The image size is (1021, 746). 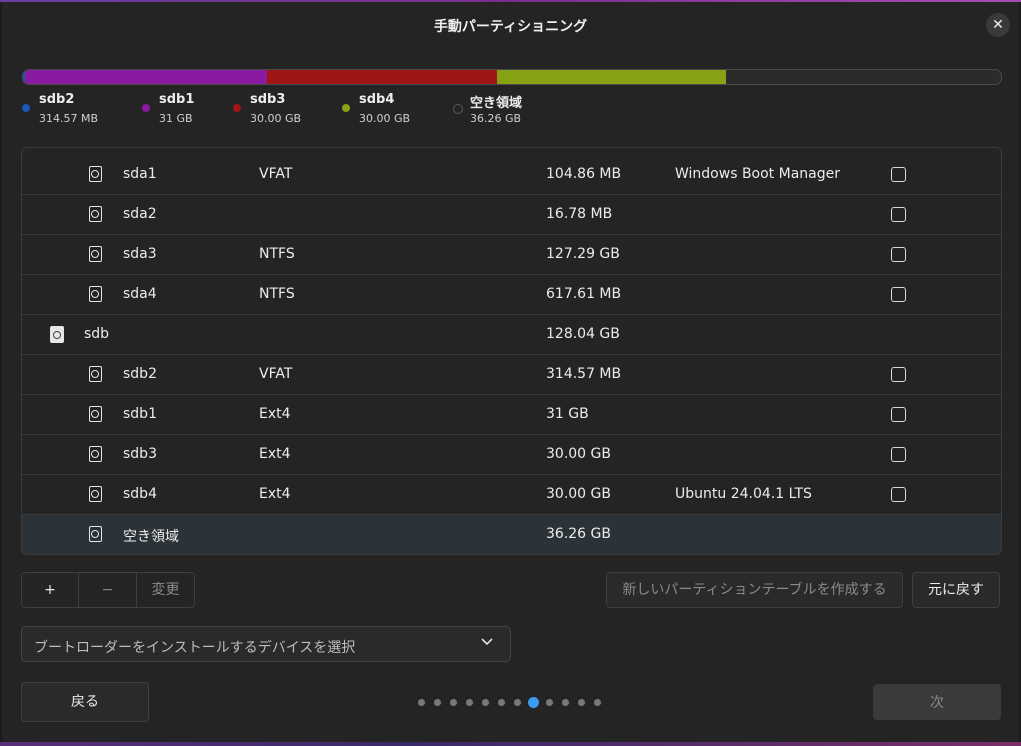 I want to click on legend-partition-size: 36.26 GB, so click(x=496, y=118).